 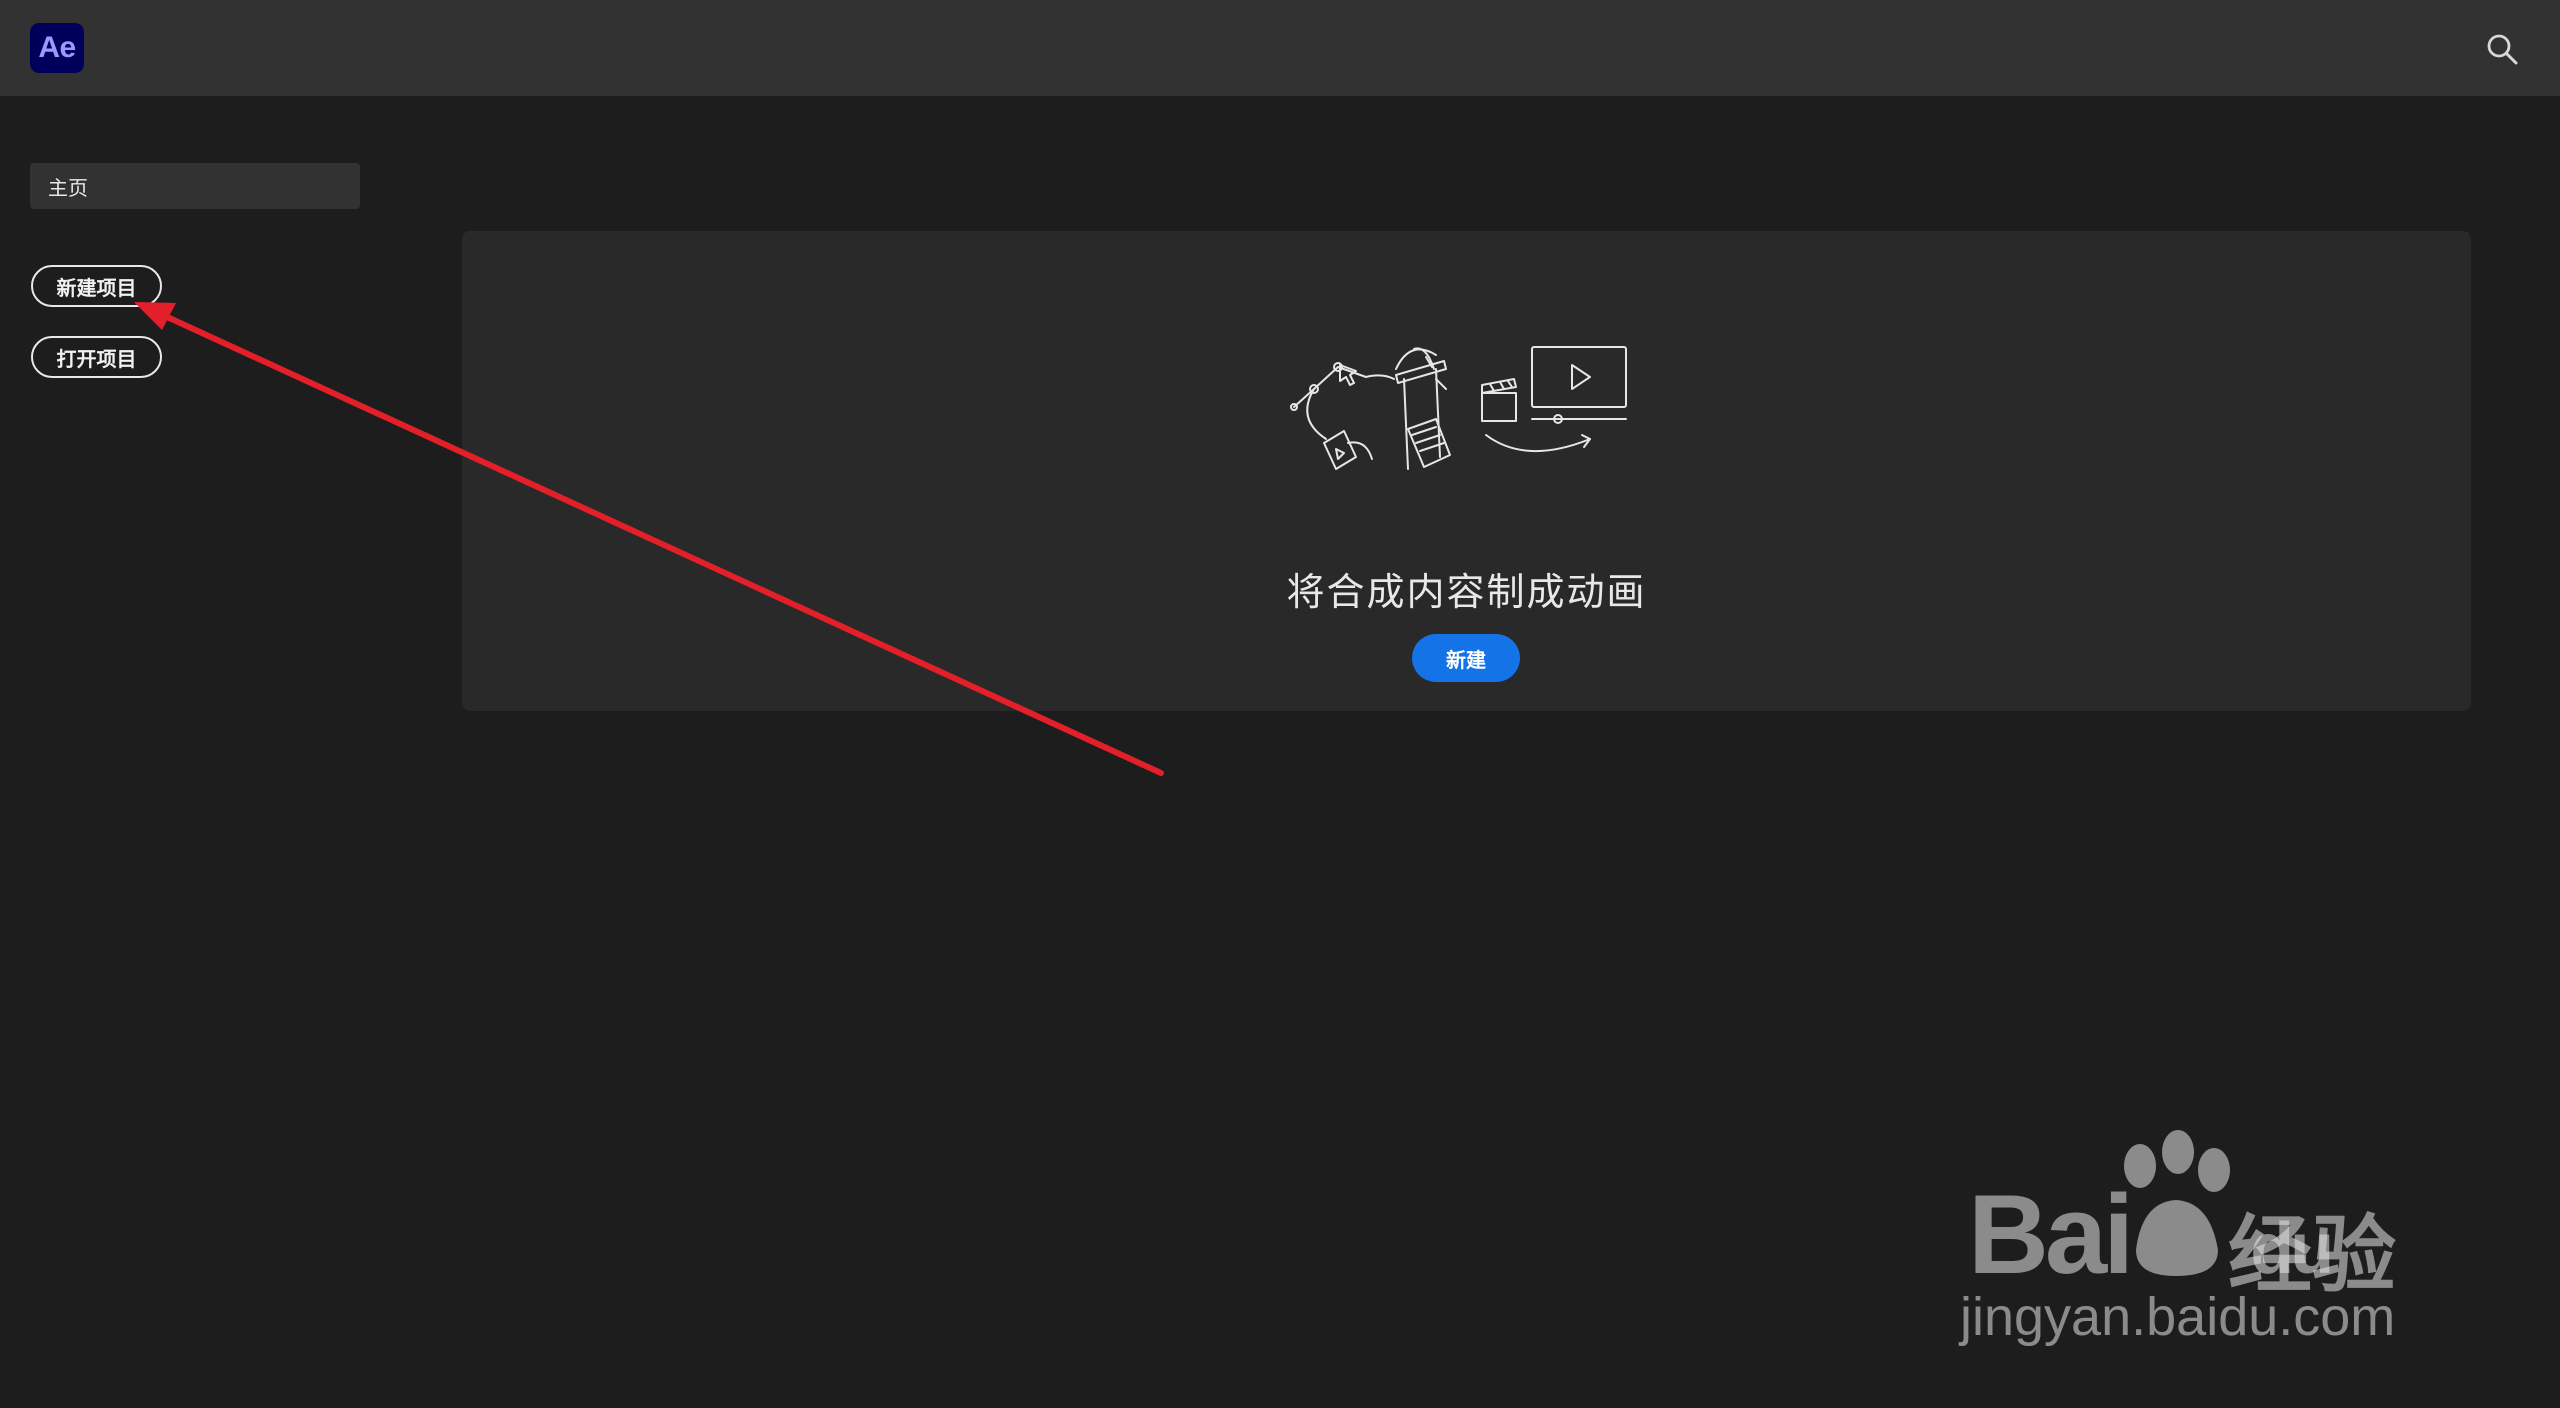 I want to click on open-project-button: 打开项目, so click(x=96, y=357).